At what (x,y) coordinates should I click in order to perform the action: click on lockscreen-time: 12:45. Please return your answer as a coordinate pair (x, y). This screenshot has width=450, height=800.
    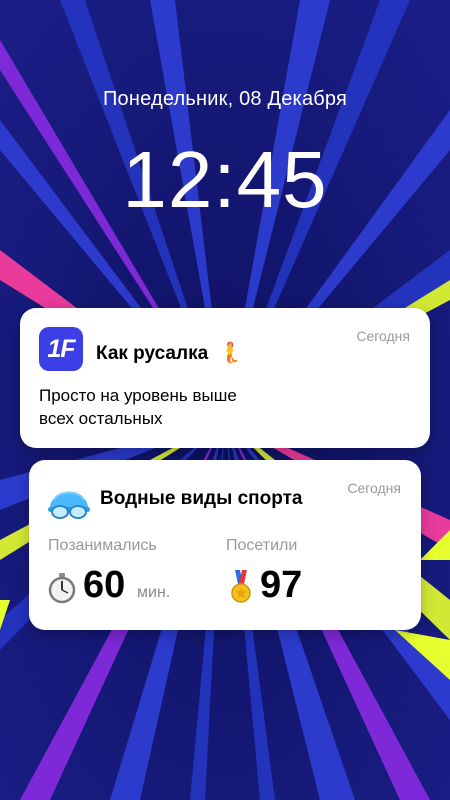
    Looking at the image, I should click on (225, 179).